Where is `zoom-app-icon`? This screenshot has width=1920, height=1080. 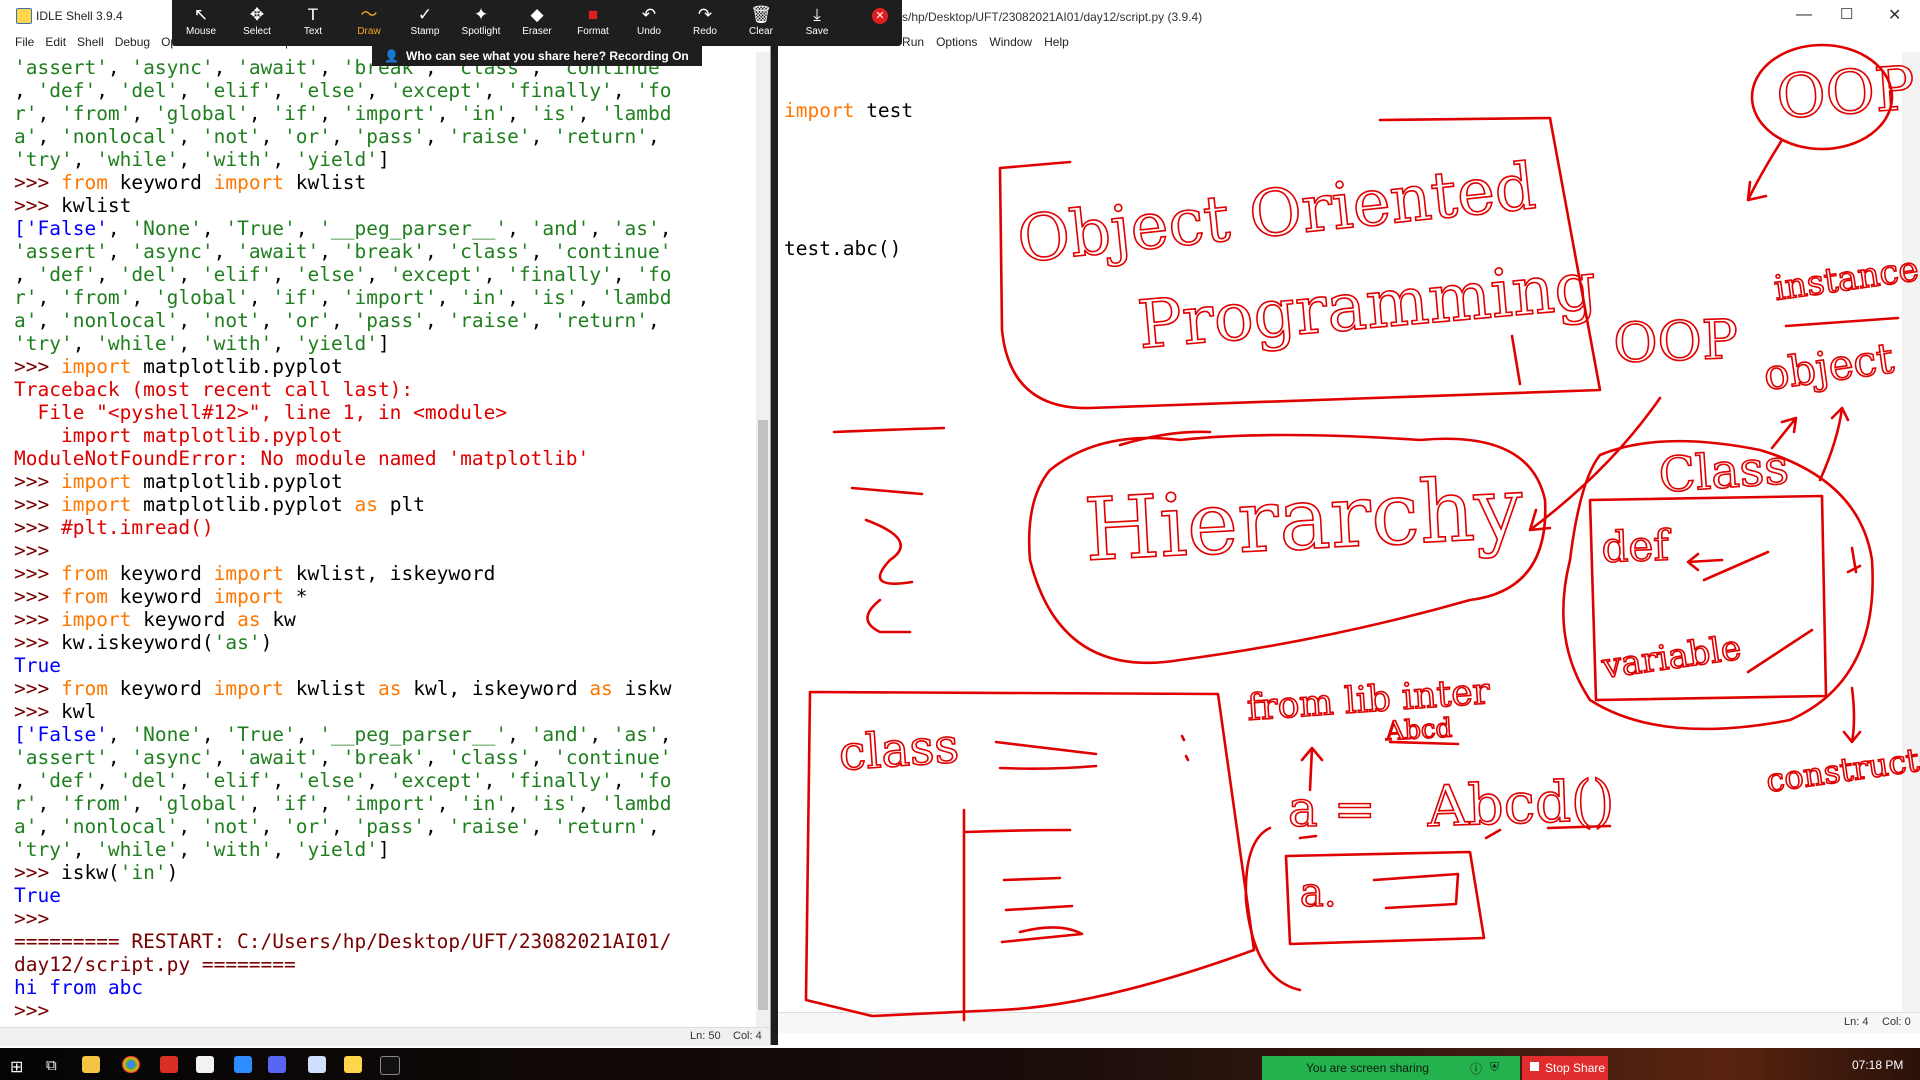 zoom-app-icon is located at coordinates (243, 1064).